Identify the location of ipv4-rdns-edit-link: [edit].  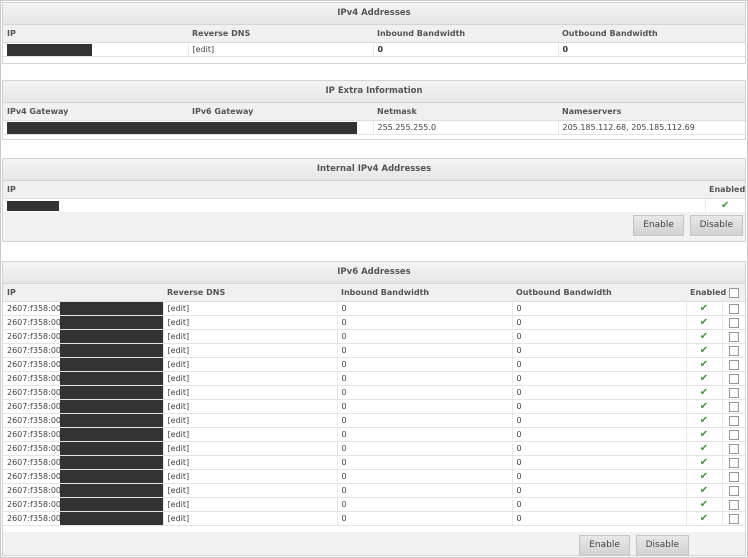
(281, 49).